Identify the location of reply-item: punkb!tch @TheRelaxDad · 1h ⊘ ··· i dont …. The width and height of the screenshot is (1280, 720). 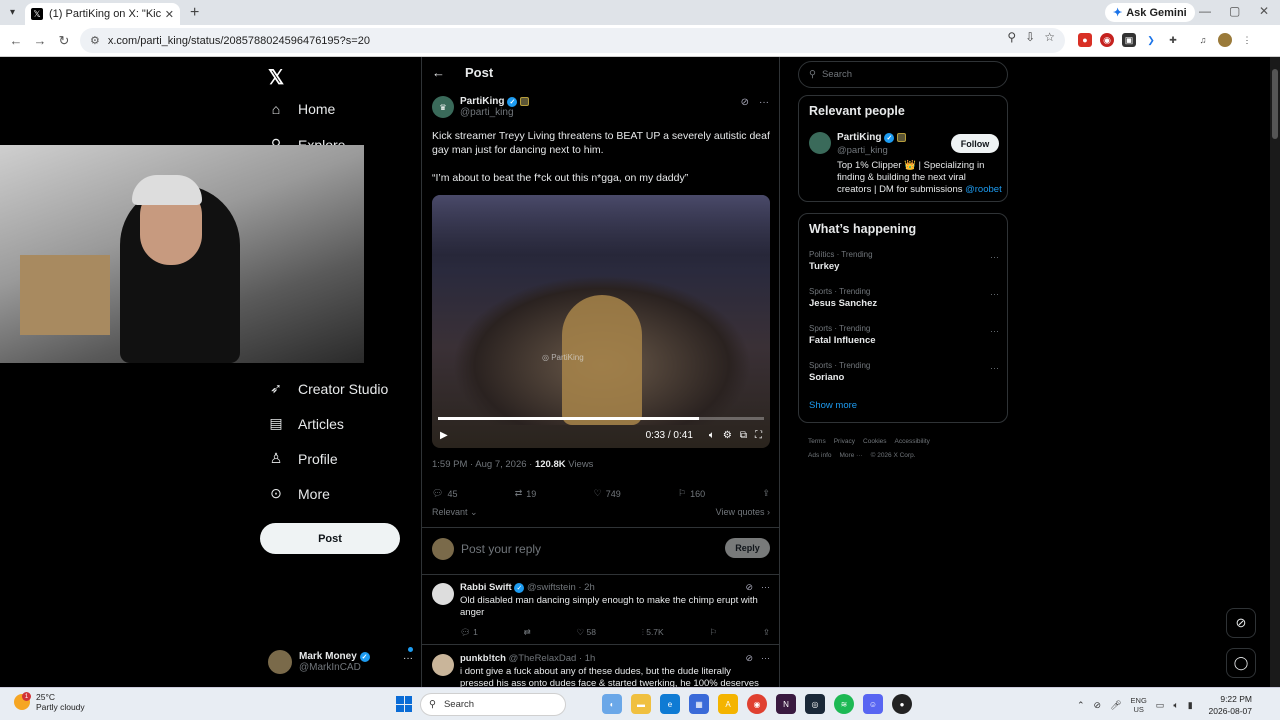
(601, 666).